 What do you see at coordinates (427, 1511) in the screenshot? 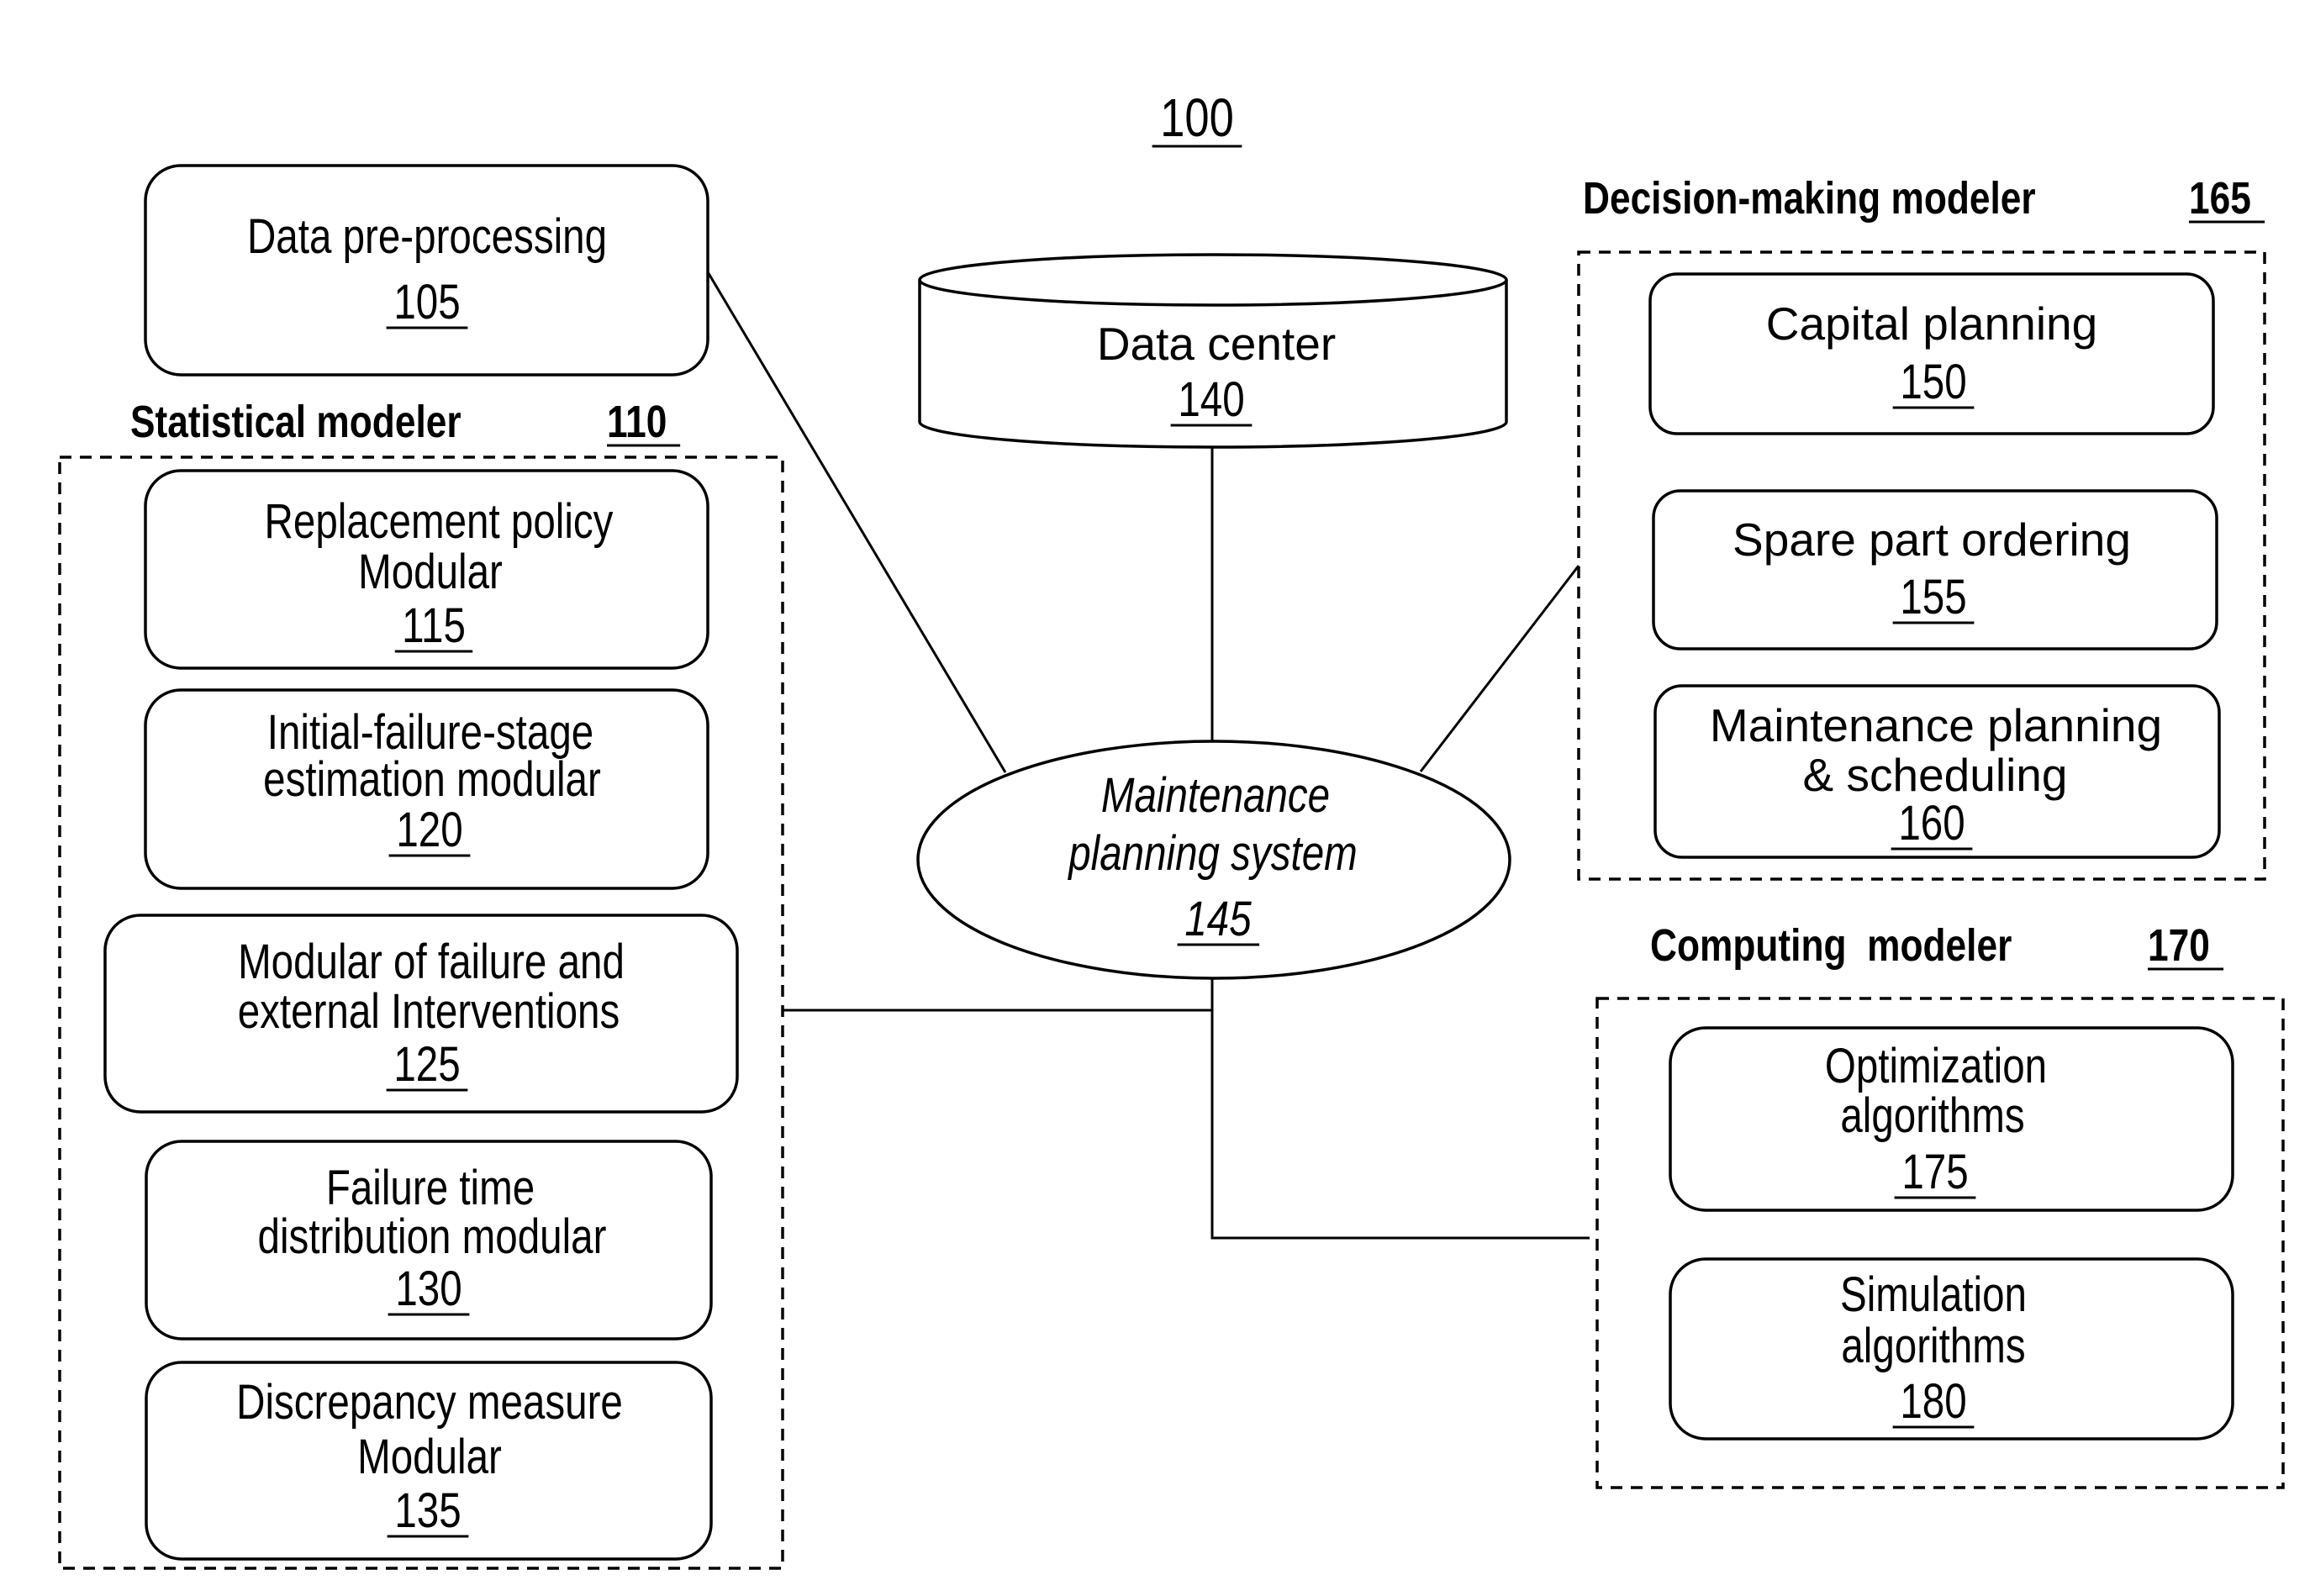
I see `module-ref: 135` at bounding box center [427, 1511].